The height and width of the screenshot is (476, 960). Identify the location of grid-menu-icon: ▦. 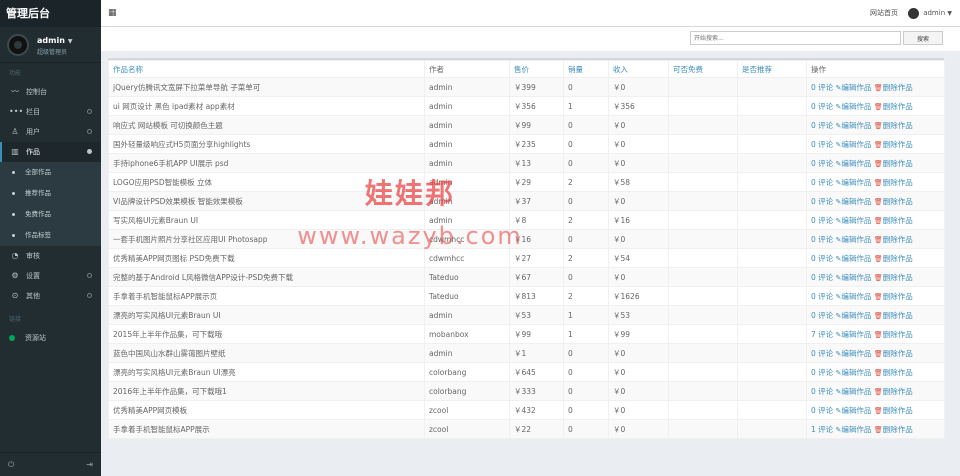
(112, 13).